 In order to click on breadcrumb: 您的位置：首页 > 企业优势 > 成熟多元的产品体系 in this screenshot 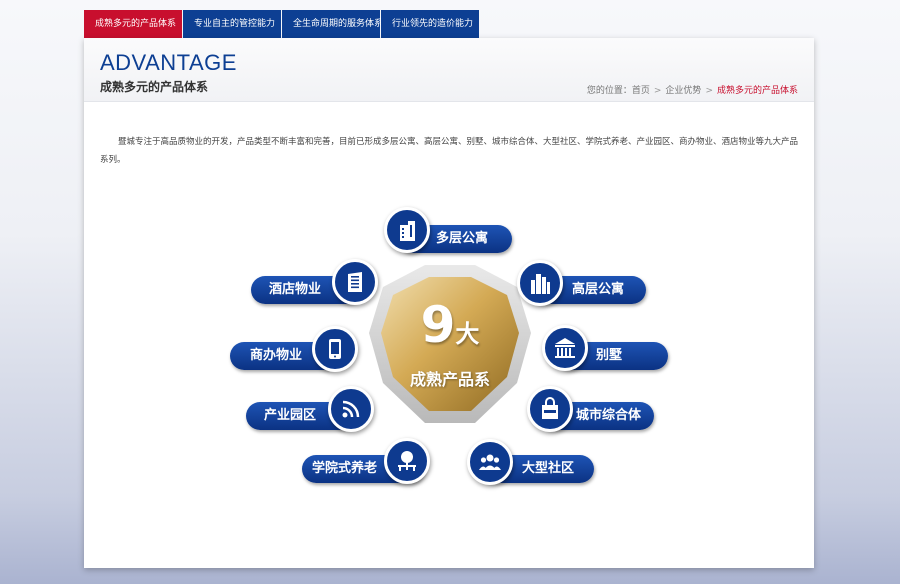, I will do `click(692, 89)`.